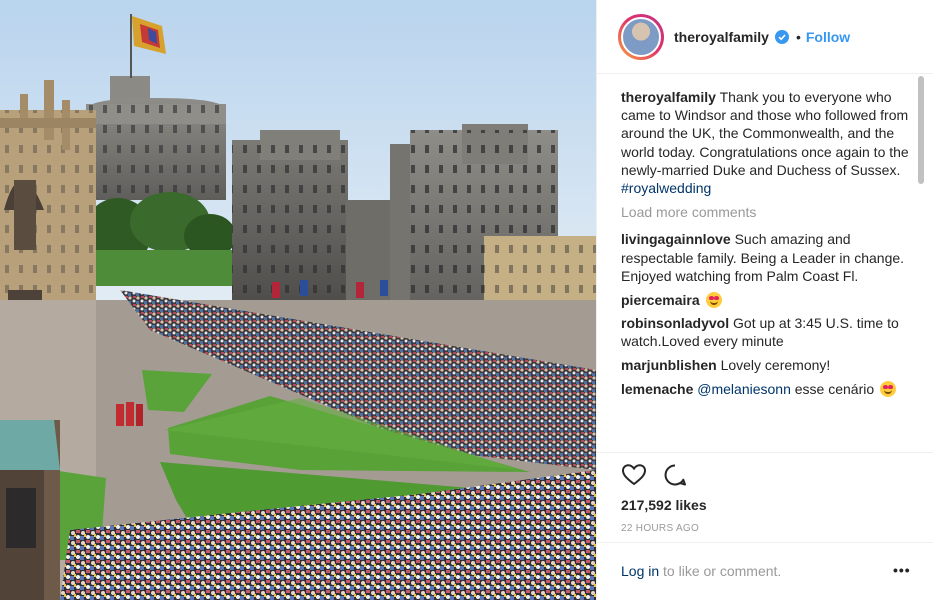 The image size is (936, 600). I want to click on caption-username: theroyalfamily, so click(668, 97).